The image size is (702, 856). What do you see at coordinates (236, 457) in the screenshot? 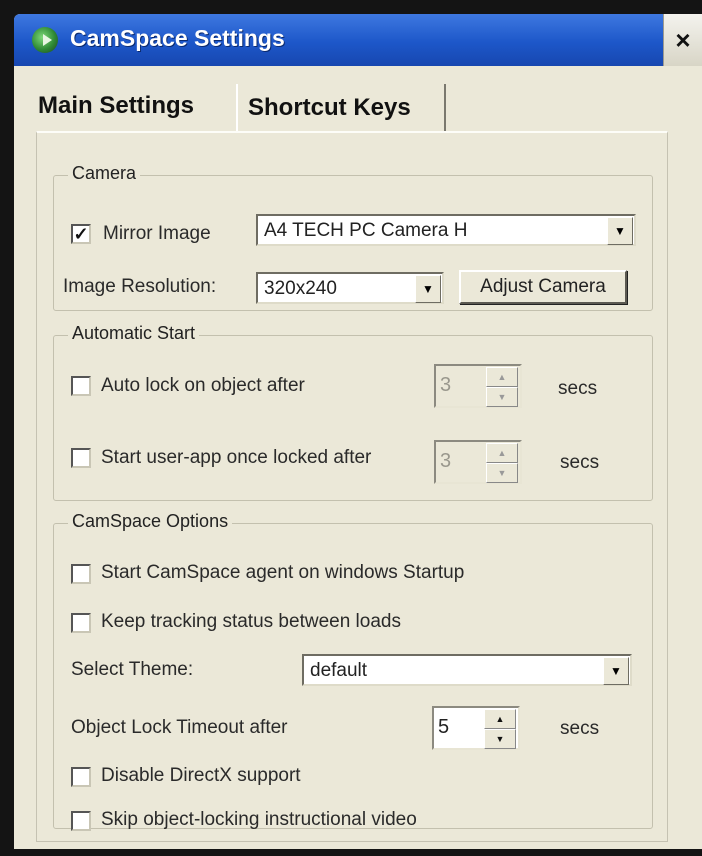
I see `start-user-app-label: Start user-app once locked after` at bounding box center [236, 457].